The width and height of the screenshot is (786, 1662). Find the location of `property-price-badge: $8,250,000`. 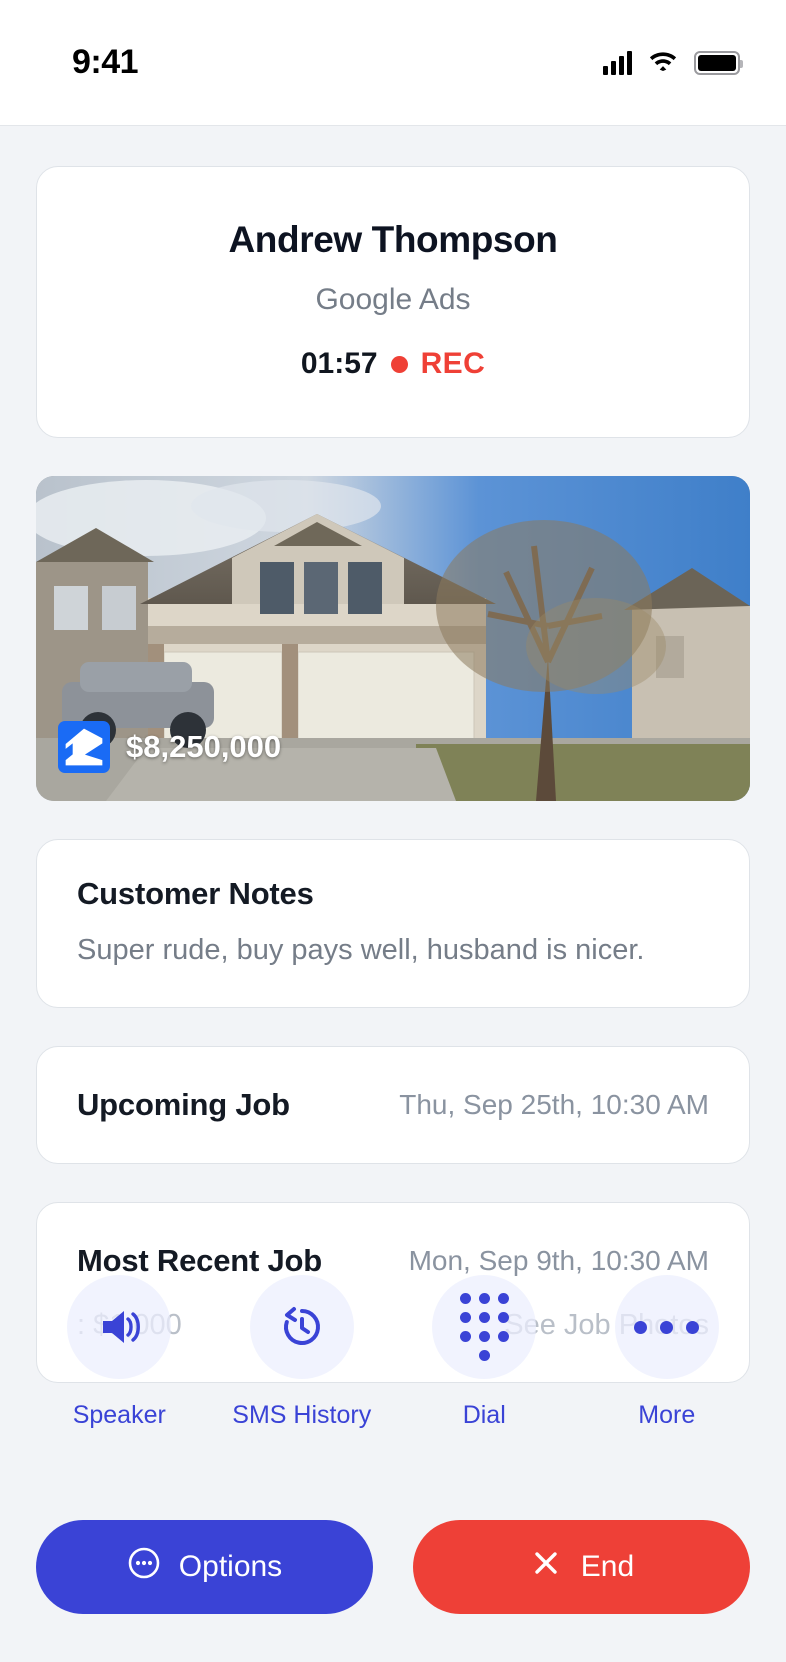

property-price-badge: $8,250,000 is located at coordinates (169, 747).